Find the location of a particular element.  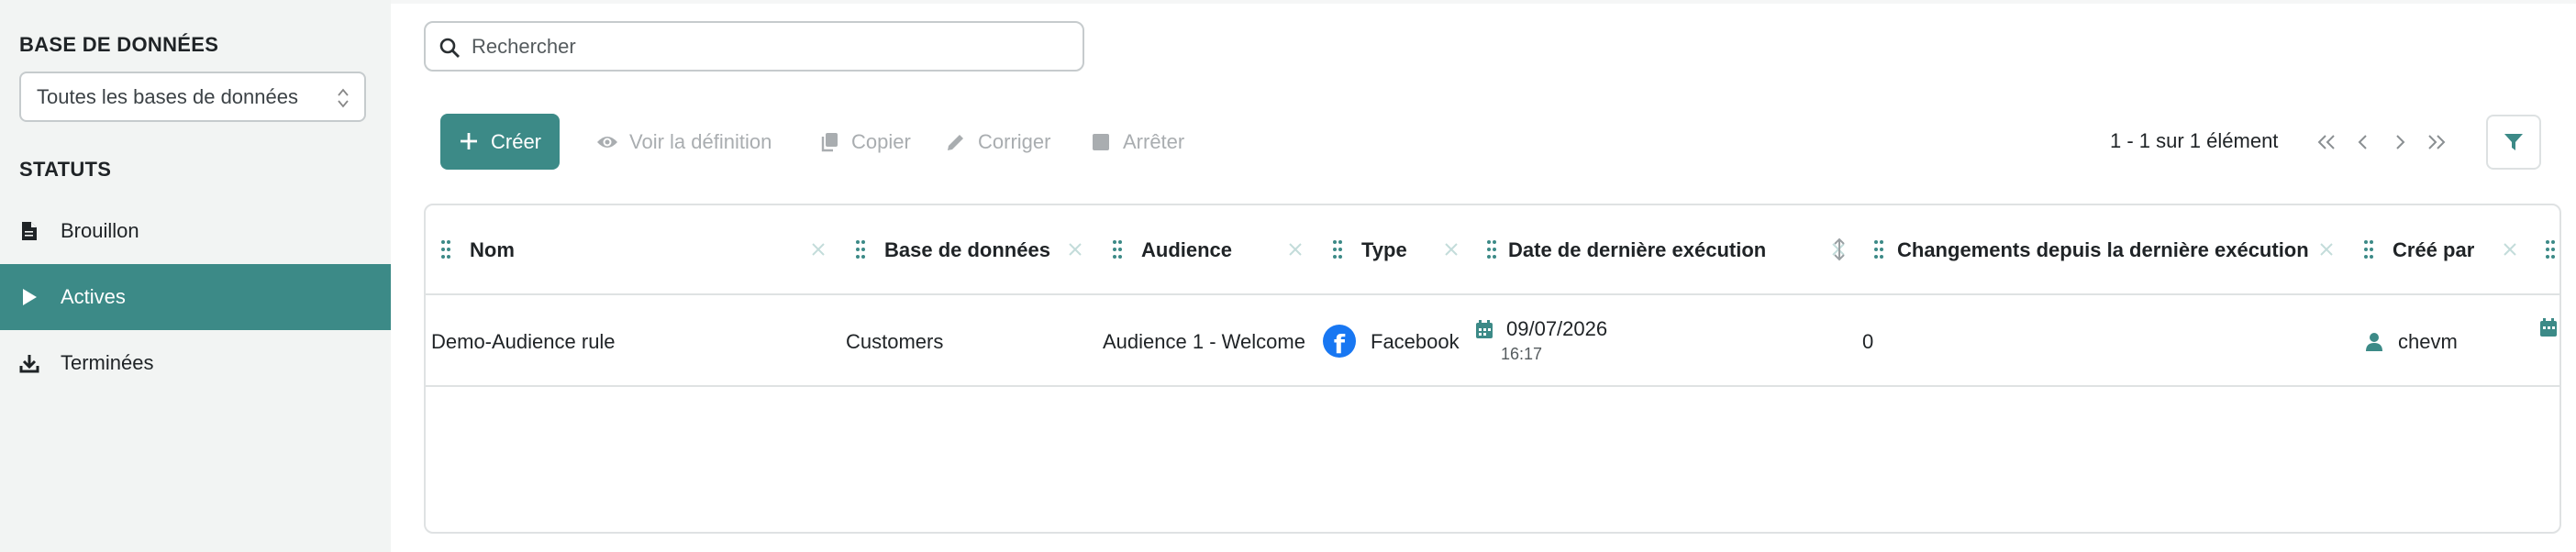

sidebar-item-actives: Actives is located at coordinates (195, 297).